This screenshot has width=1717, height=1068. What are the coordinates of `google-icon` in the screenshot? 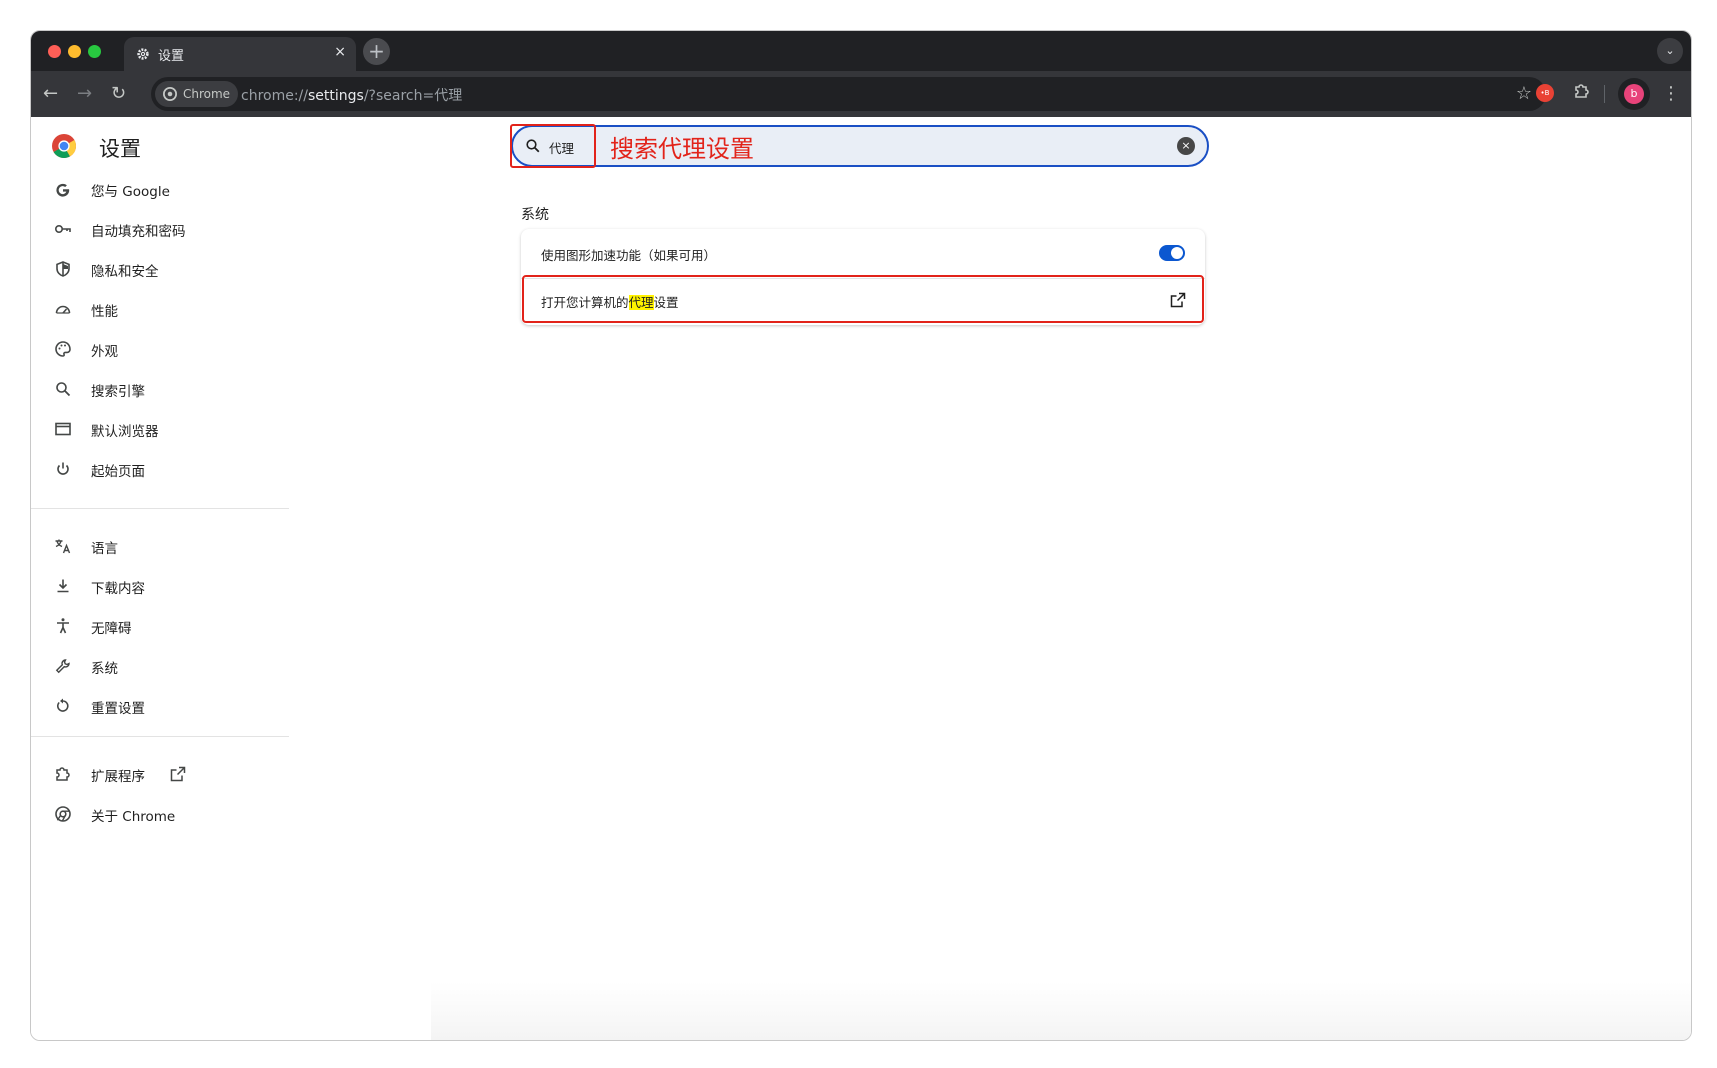 It's located at (63, 190).